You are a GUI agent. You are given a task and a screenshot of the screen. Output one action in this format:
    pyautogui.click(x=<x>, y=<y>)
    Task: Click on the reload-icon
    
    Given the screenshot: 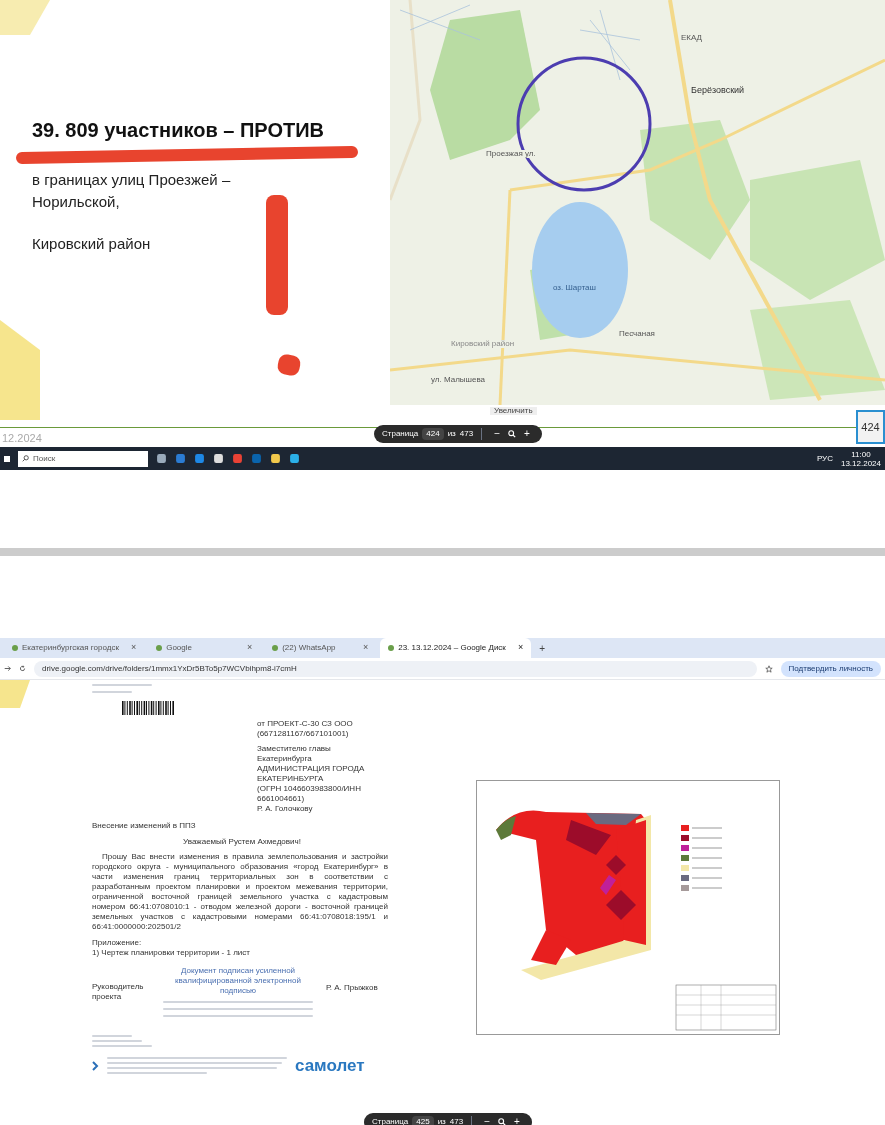 What is the action you would take?
    pyautogui.click(x=22, y=668)
    